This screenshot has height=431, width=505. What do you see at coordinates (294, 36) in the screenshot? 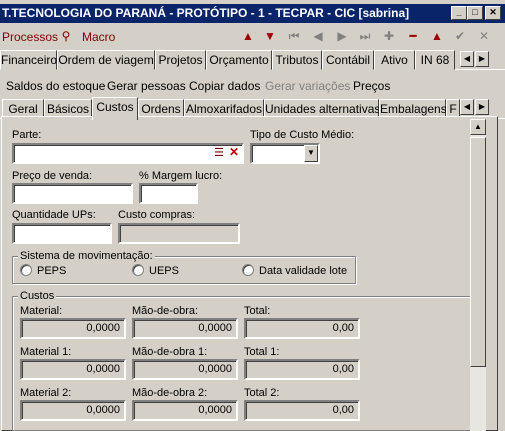
I see `first-record-icon: ⏮` at bounding box center [294, 36].